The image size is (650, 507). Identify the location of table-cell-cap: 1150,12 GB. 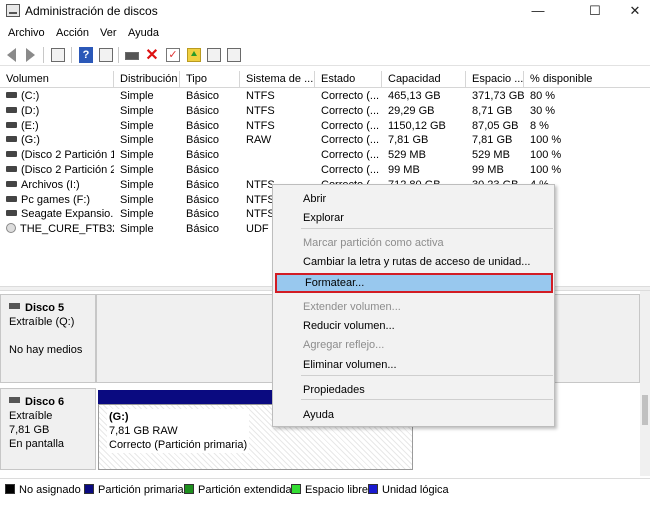
(424, 126).